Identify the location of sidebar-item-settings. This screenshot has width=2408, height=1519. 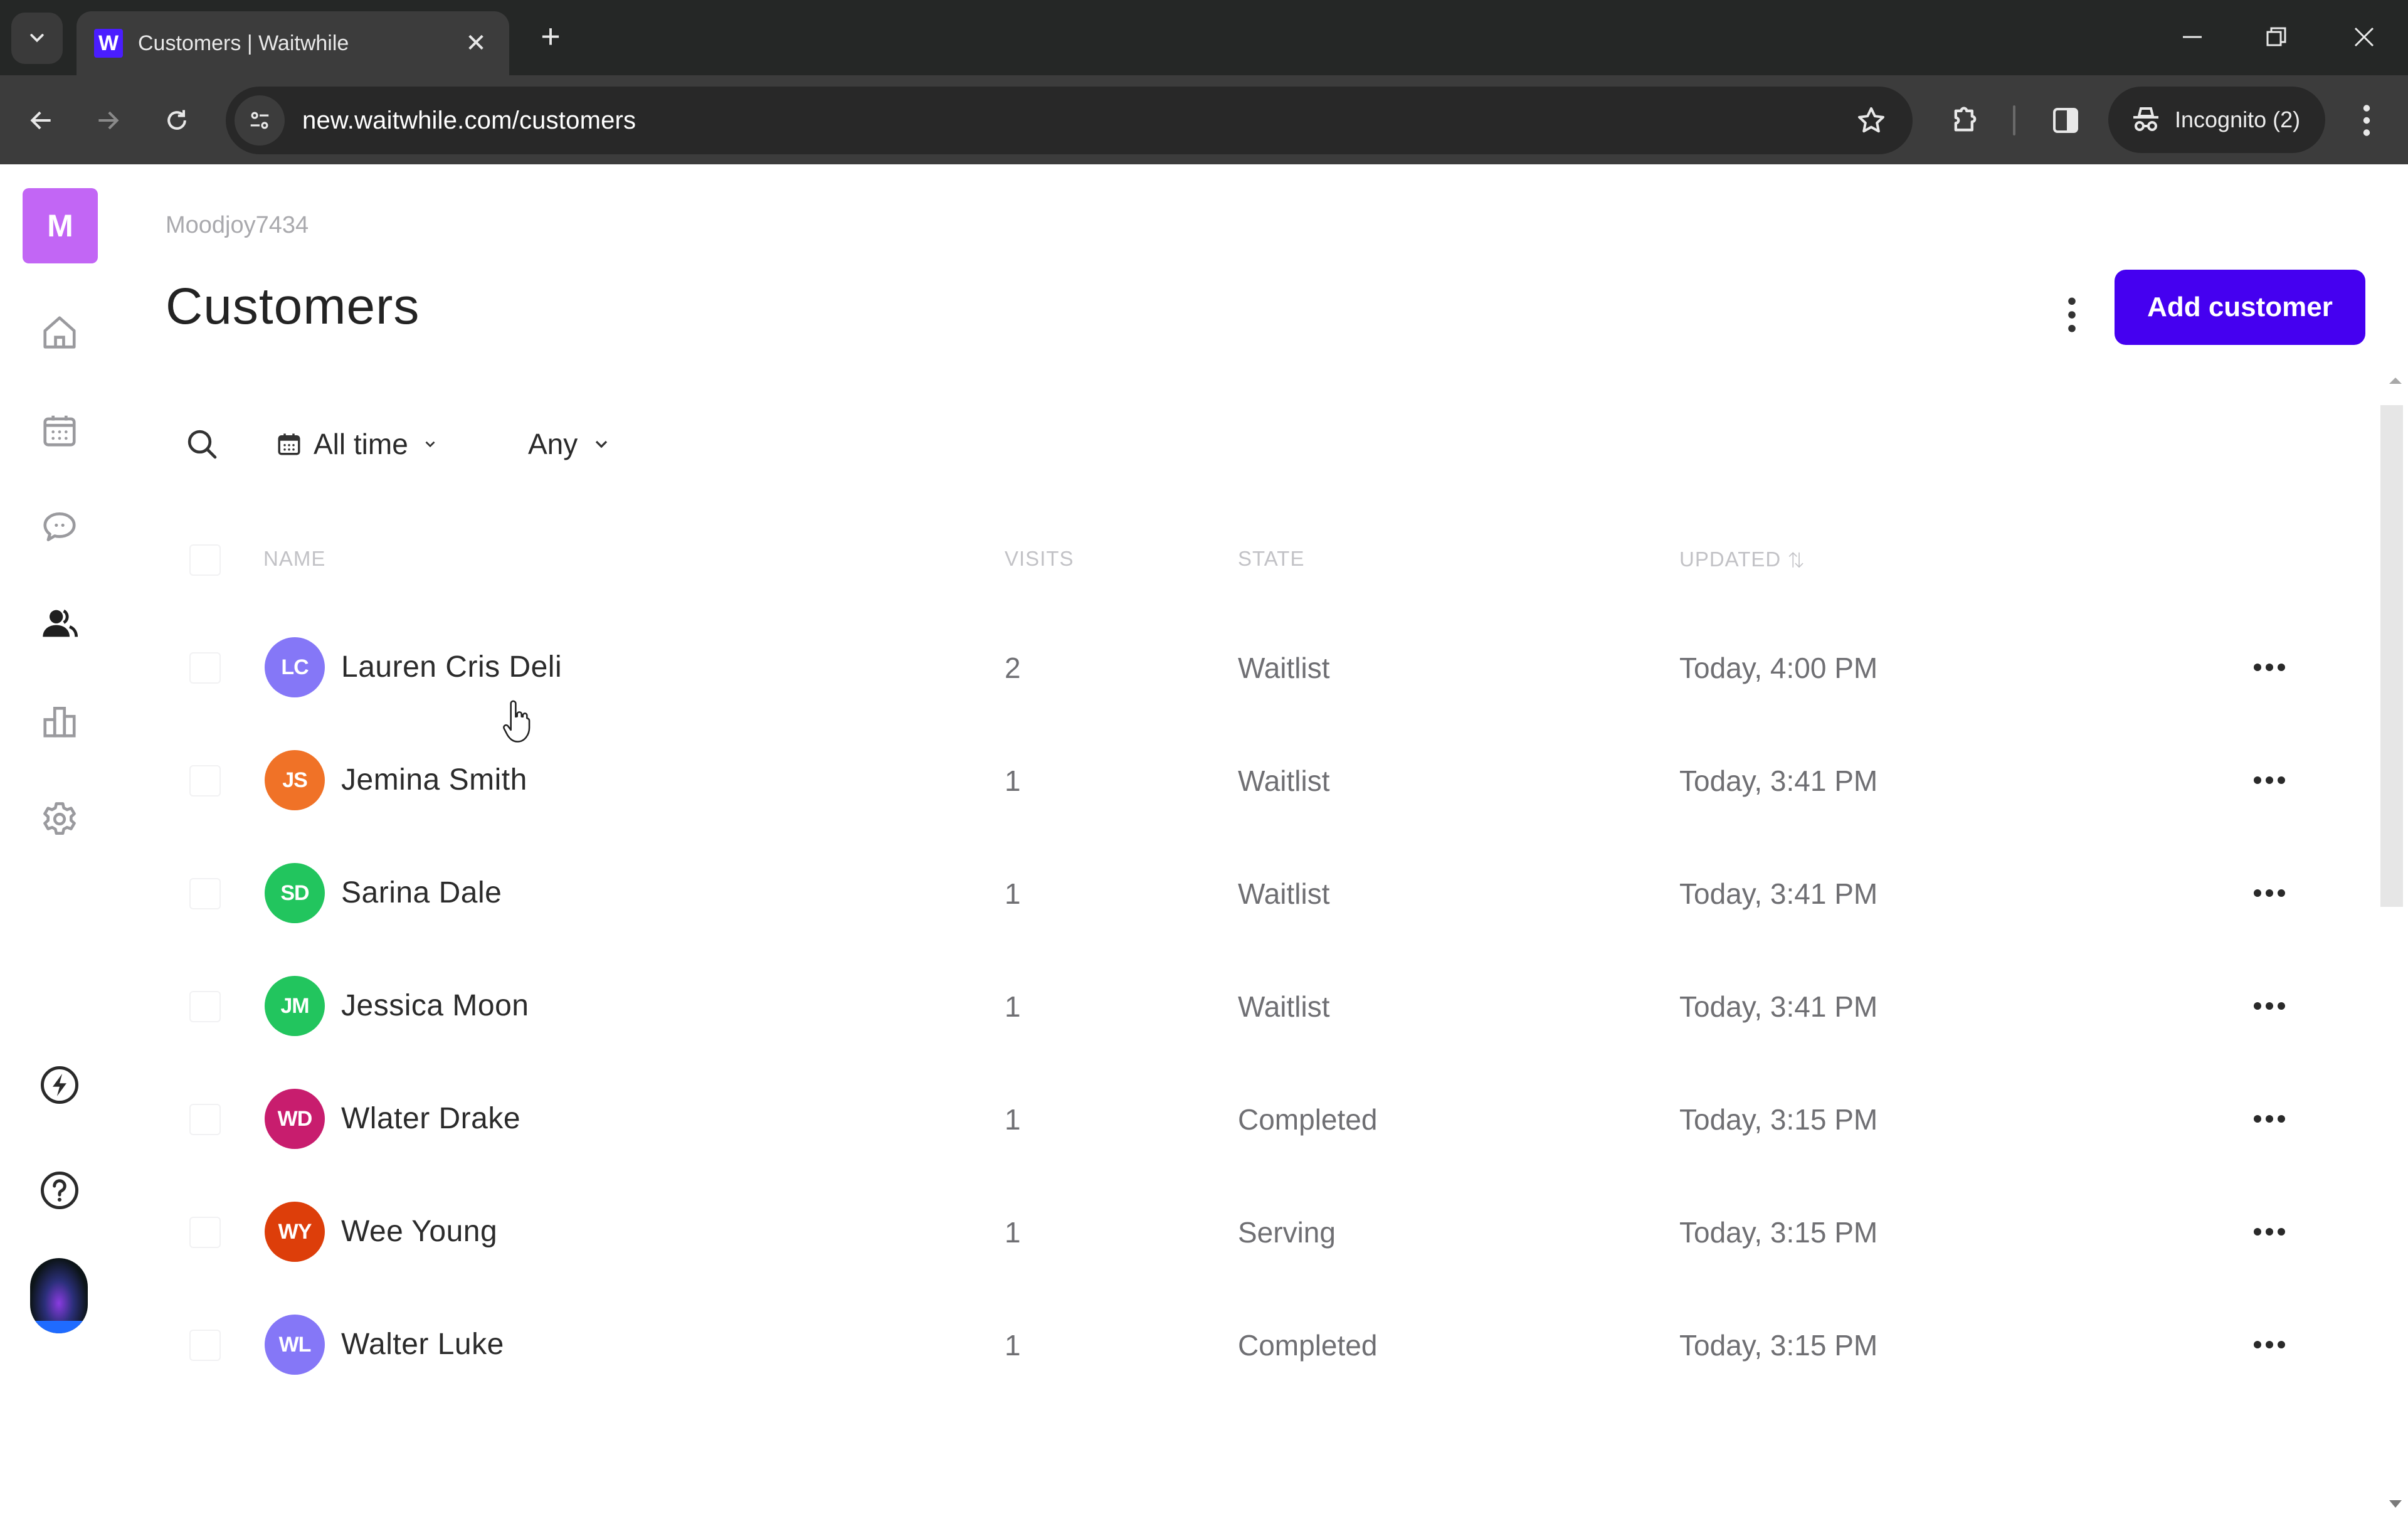
(59, 819).